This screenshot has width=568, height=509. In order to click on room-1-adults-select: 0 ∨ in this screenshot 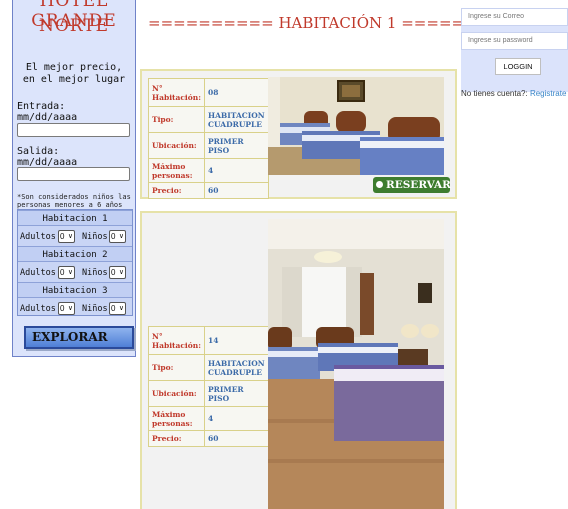, I will do `click(66, 236)`.